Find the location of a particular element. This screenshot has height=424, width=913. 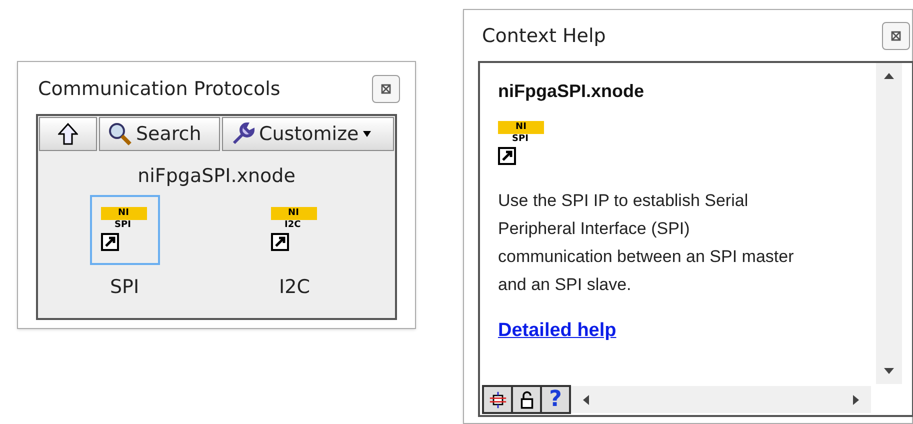

show-diagram-button is located at coordinates (497, 399).